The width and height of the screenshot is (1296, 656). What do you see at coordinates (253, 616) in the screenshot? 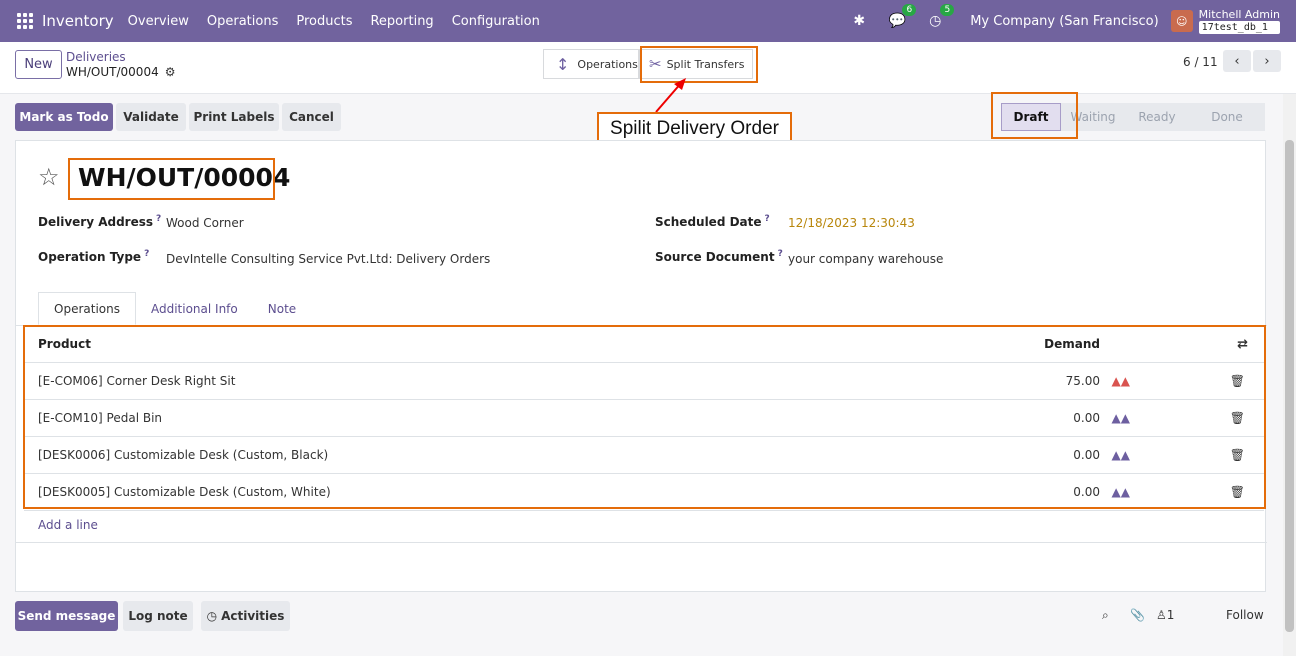
I see `activities-label: Activities` at bounding box center [253, 616].